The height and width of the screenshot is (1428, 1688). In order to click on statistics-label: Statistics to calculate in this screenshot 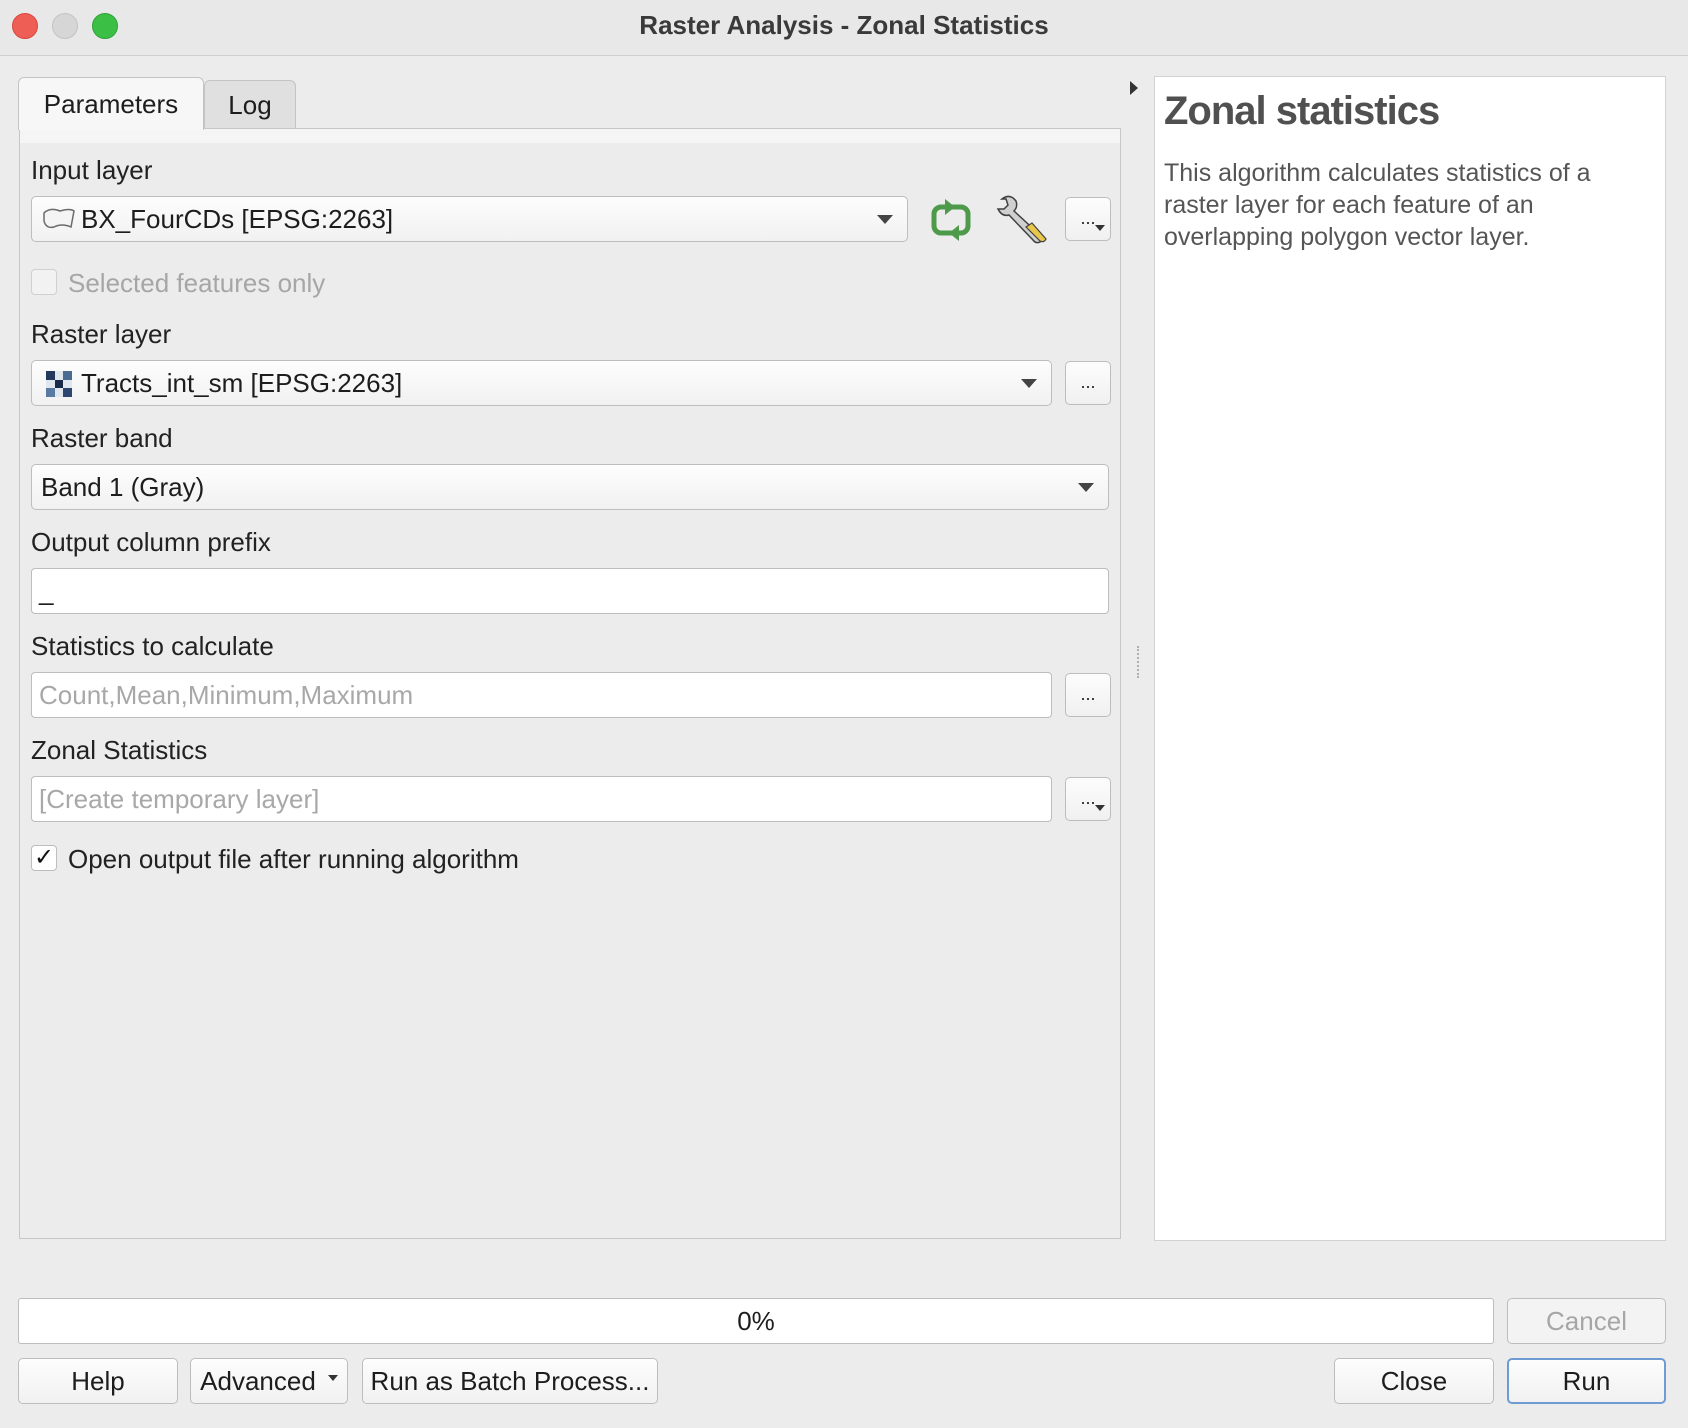, I will do `click(152, 646)`.